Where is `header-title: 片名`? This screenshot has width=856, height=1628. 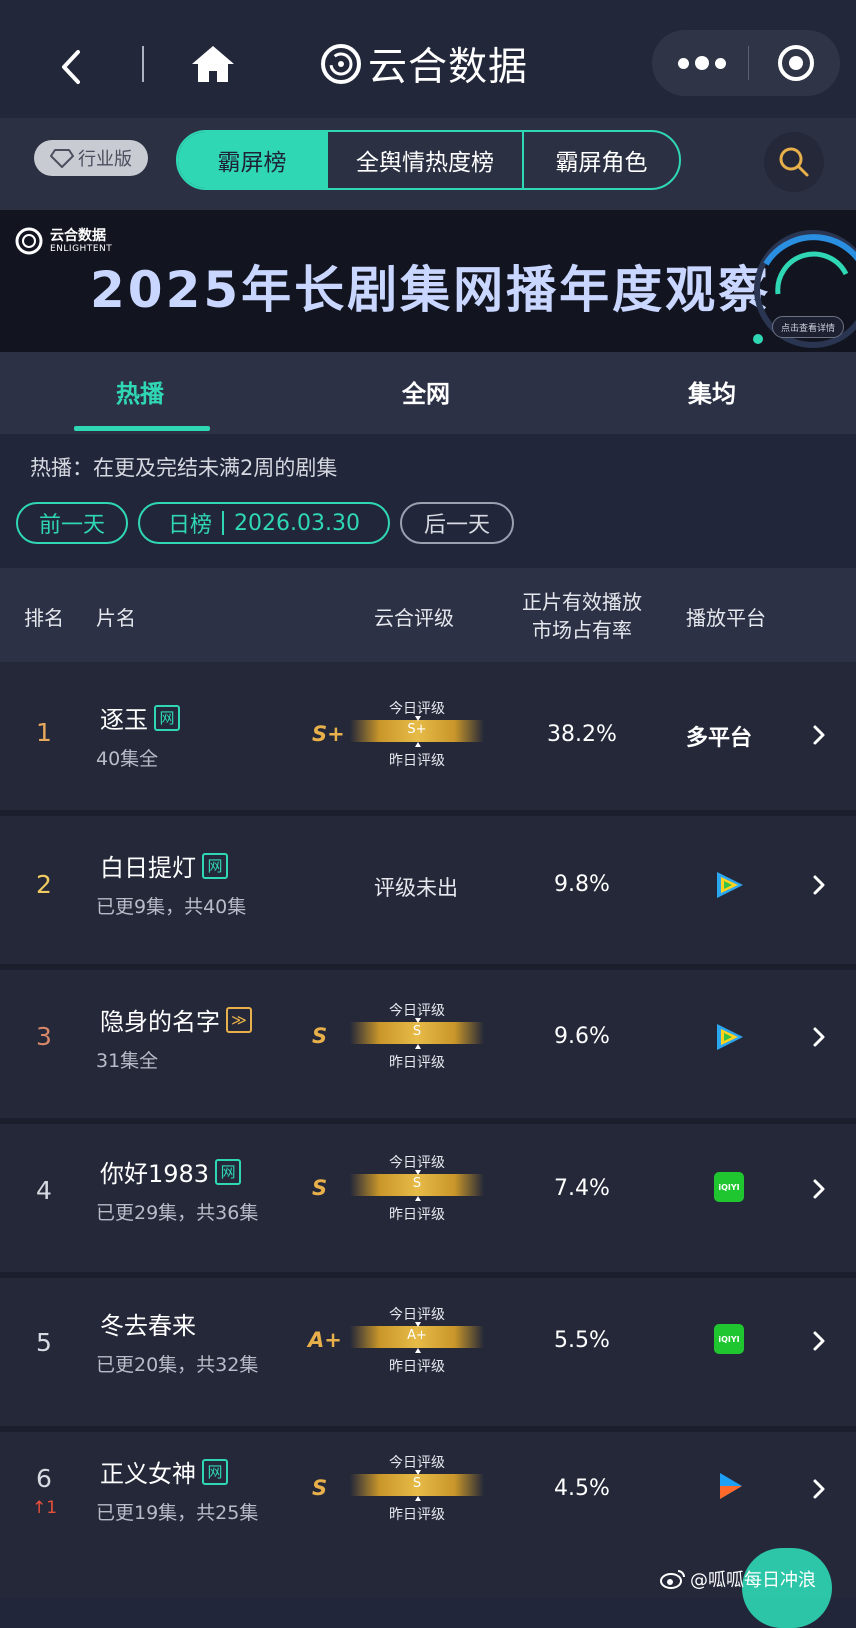
header-title: 片名 is located at coordinates (116, 618).